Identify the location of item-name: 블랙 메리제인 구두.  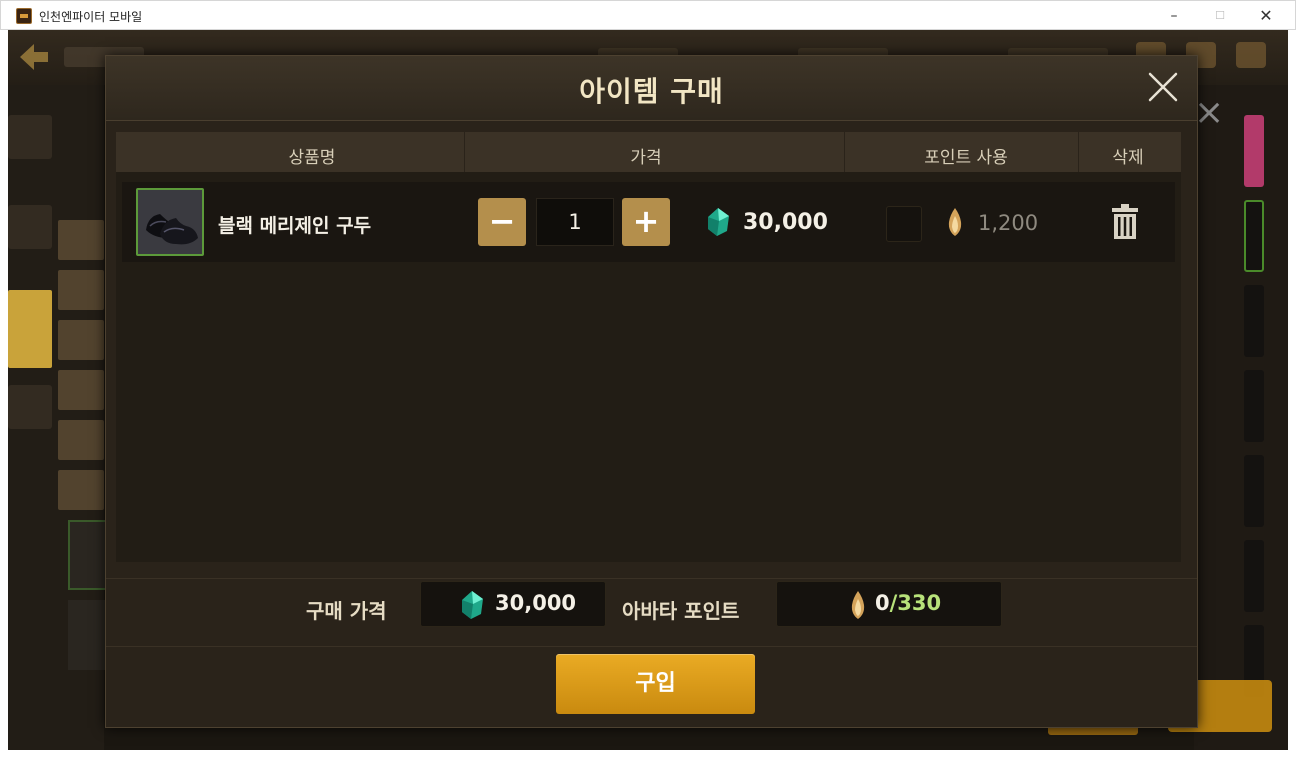
(295, 226).